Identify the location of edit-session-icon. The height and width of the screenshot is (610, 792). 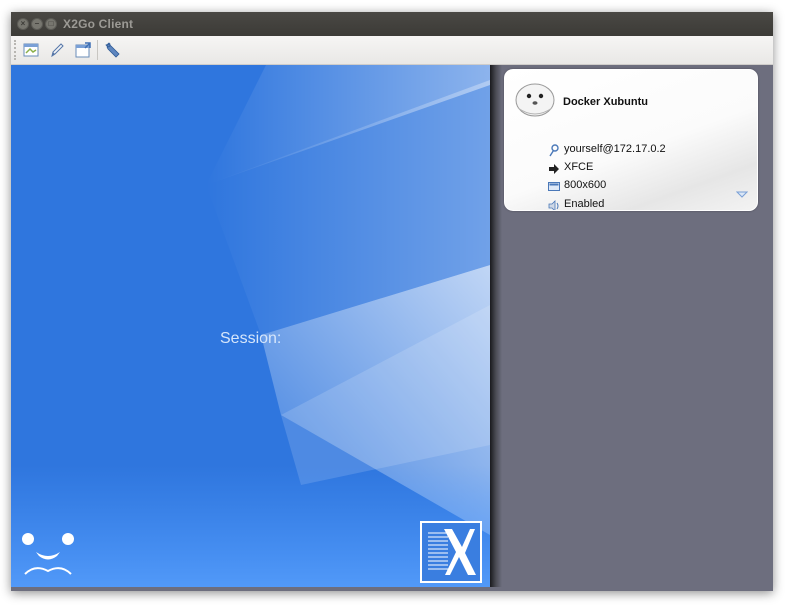
(57, 50).